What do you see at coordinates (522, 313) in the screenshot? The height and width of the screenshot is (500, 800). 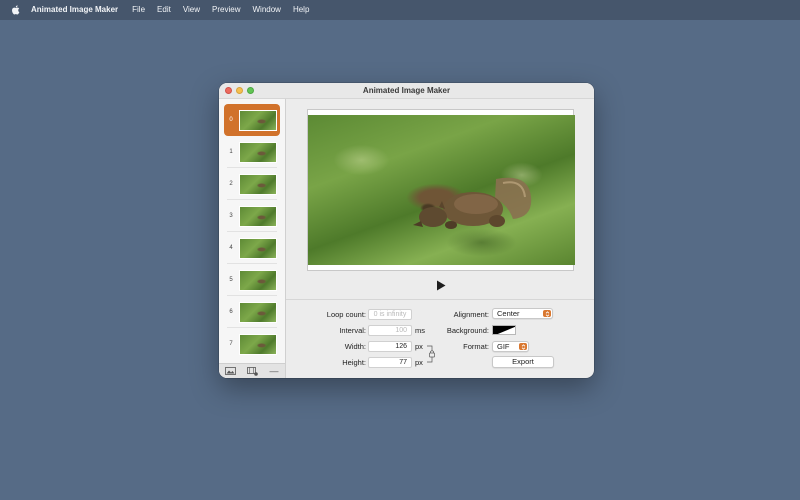 I see `alignment-popup: Center` at bounding box center [522, 313].